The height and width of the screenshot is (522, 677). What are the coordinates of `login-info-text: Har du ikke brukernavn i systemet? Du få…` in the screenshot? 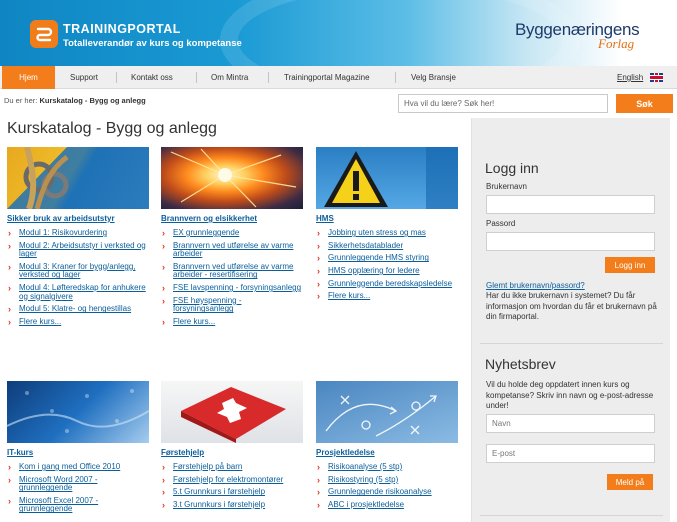 It's located at (571, 306).